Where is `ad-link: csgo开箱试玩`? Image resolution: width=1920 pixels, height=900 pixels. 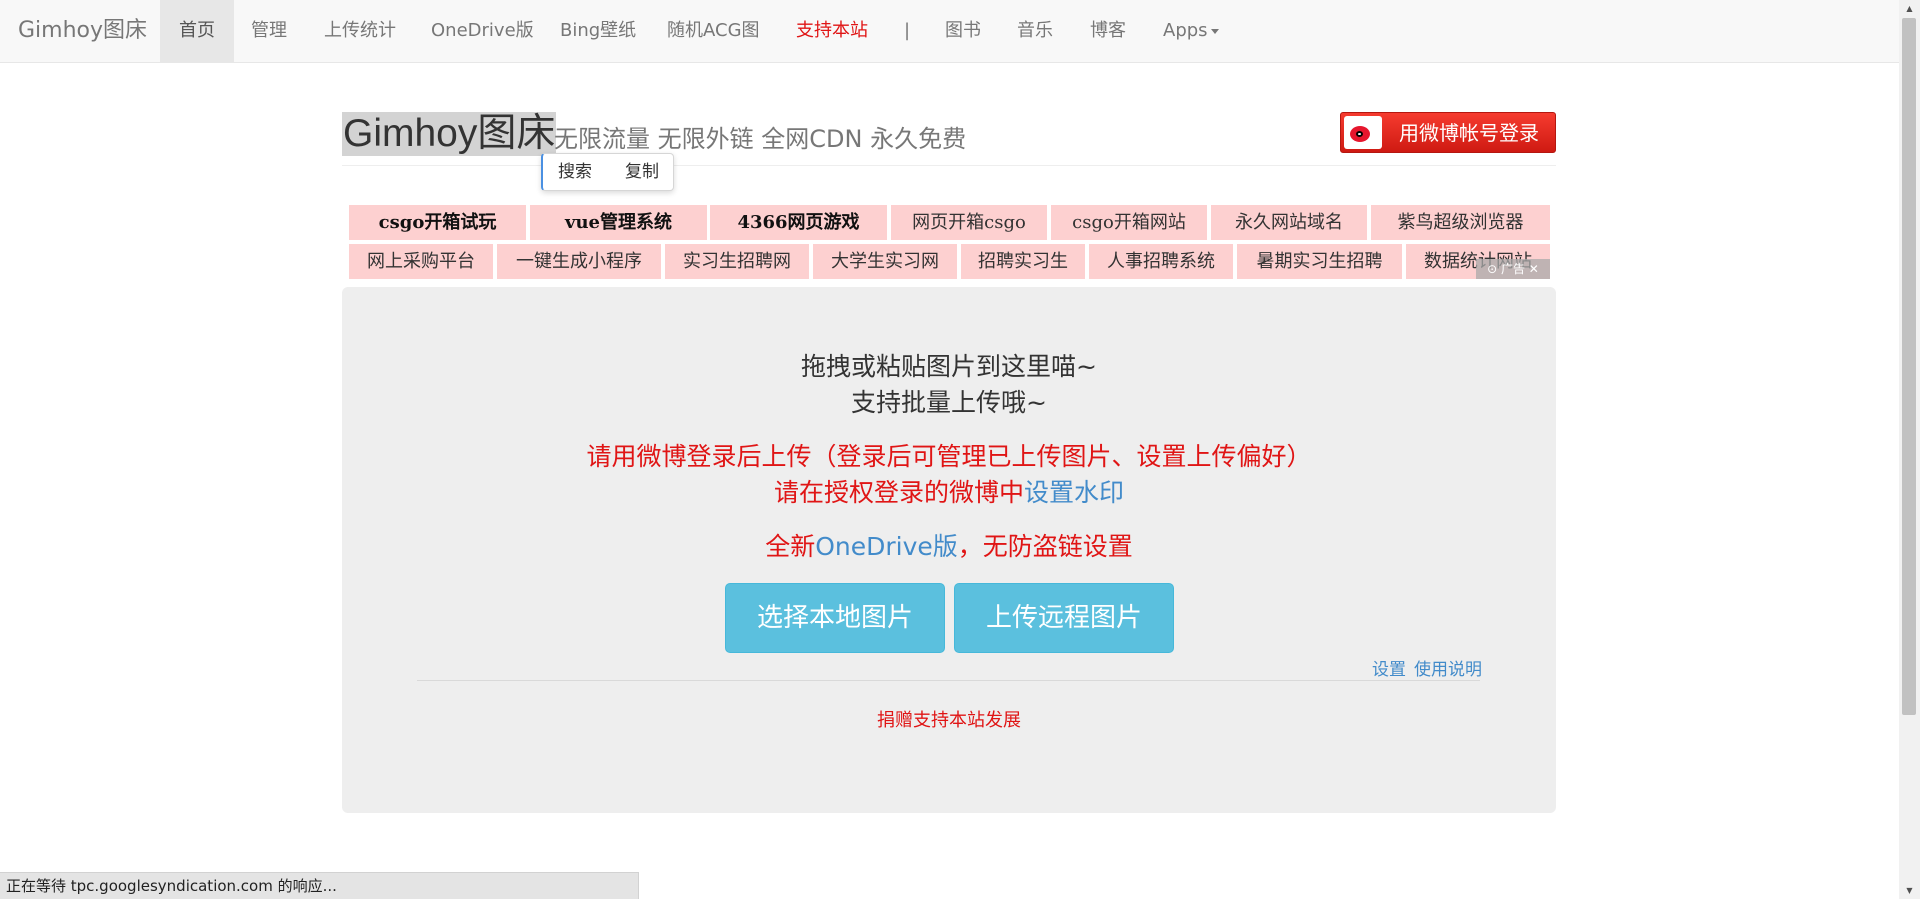
ad-link: csgo开箱试玩 is located at coordinates (437, 222).